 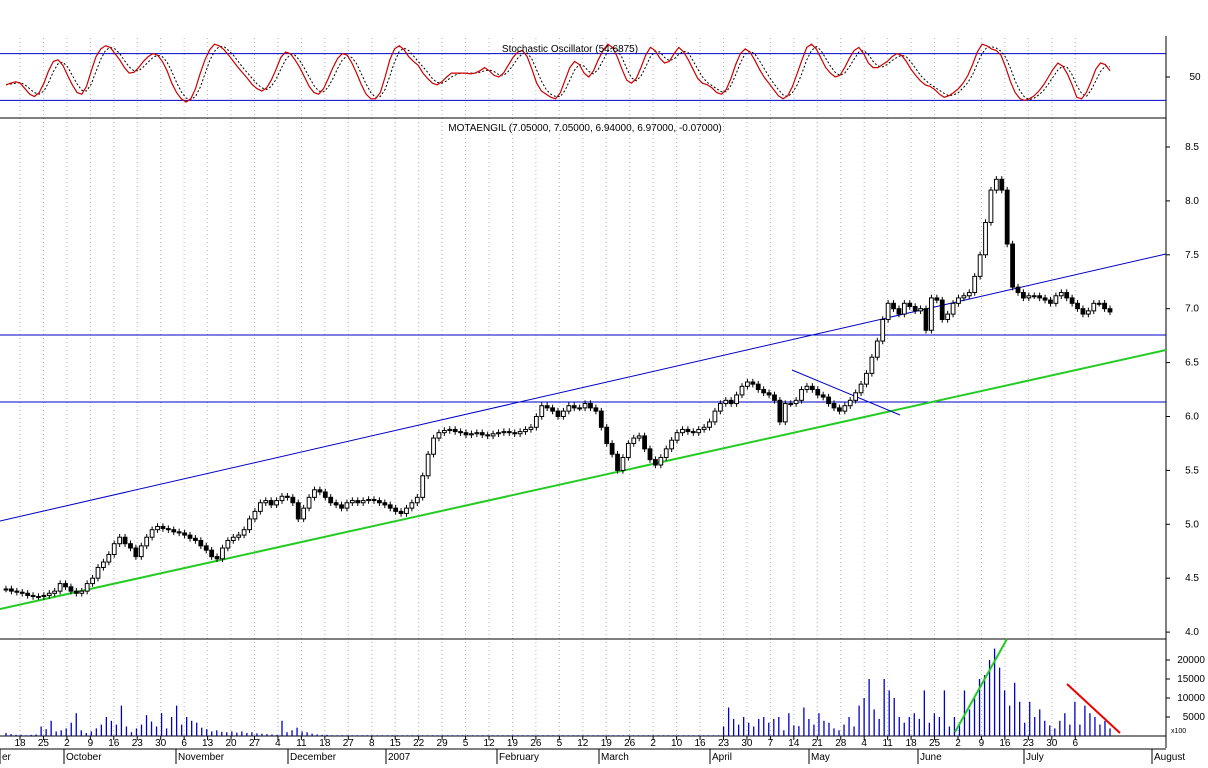 What do you see at coordinates (1192, 417) in the screenshot?
I see `price-y-tick-label: 6.0` at bounding box center [1192, 417].